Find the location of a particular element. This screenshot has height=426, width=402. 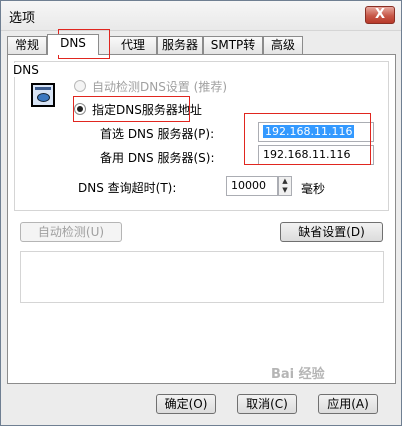

dns-group-label: DNS is located at coordinates (26, 70).